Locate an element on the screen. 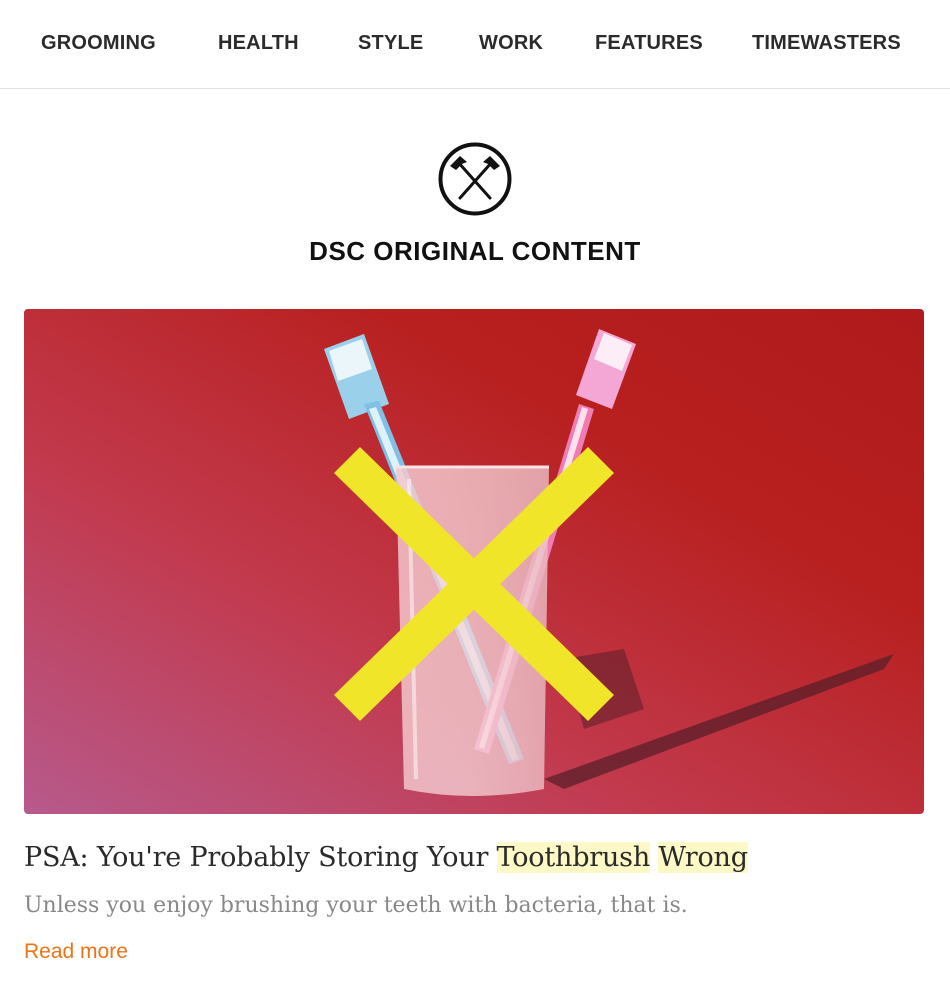 The width and height of the screenshot is (950, 1000). nav-item-health: HEALTH is located at coordinates (258, 43).